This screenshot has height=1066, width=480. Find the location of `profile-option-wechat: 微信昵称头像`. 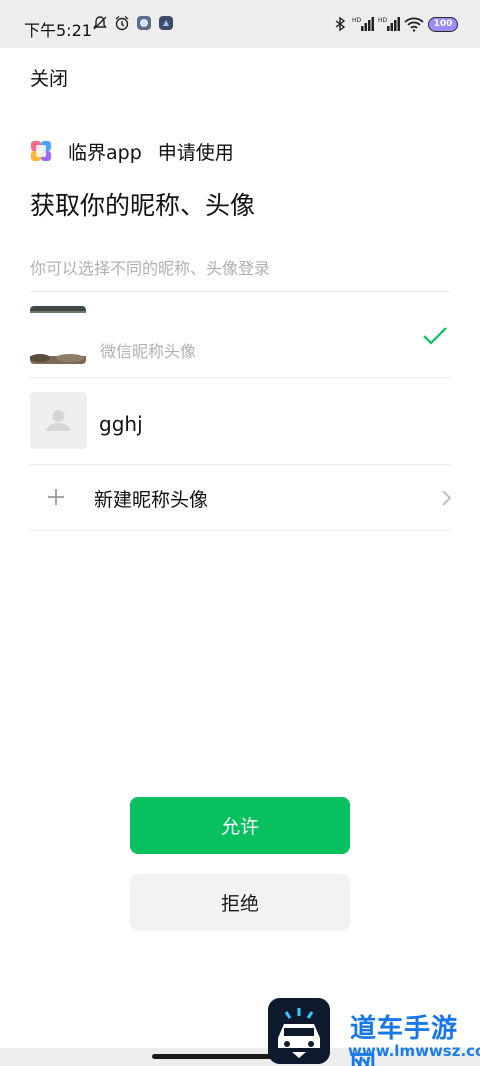

profile-option-wechat: 微信昵称头像 is located at coordinates (240, 334).